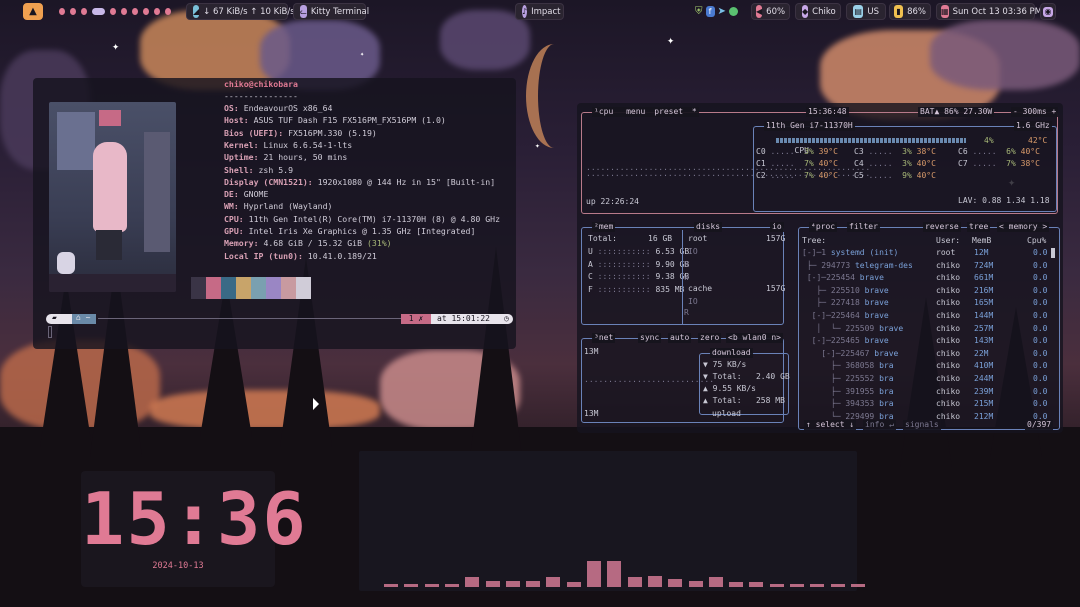 The image size is (1080, 607). I want to click on net-sync: sync, so click(650, 338).